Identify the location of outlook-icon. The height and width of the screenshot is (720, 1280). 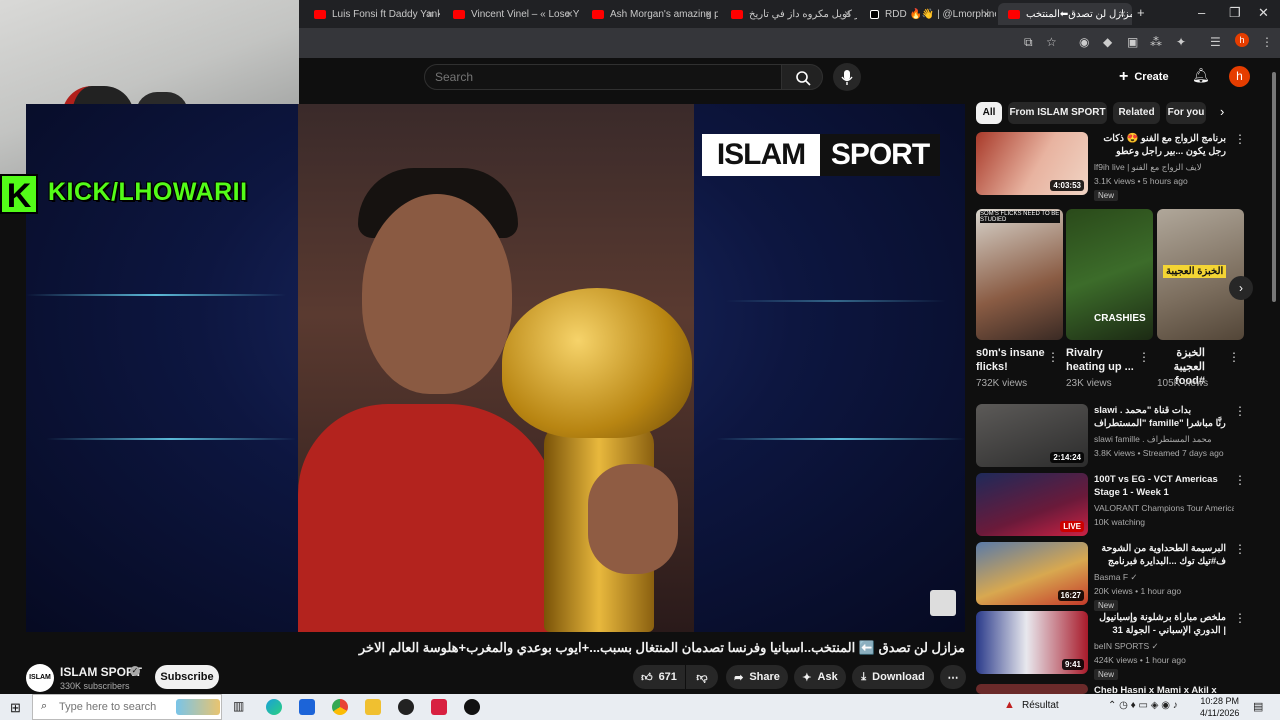
(307, 707).